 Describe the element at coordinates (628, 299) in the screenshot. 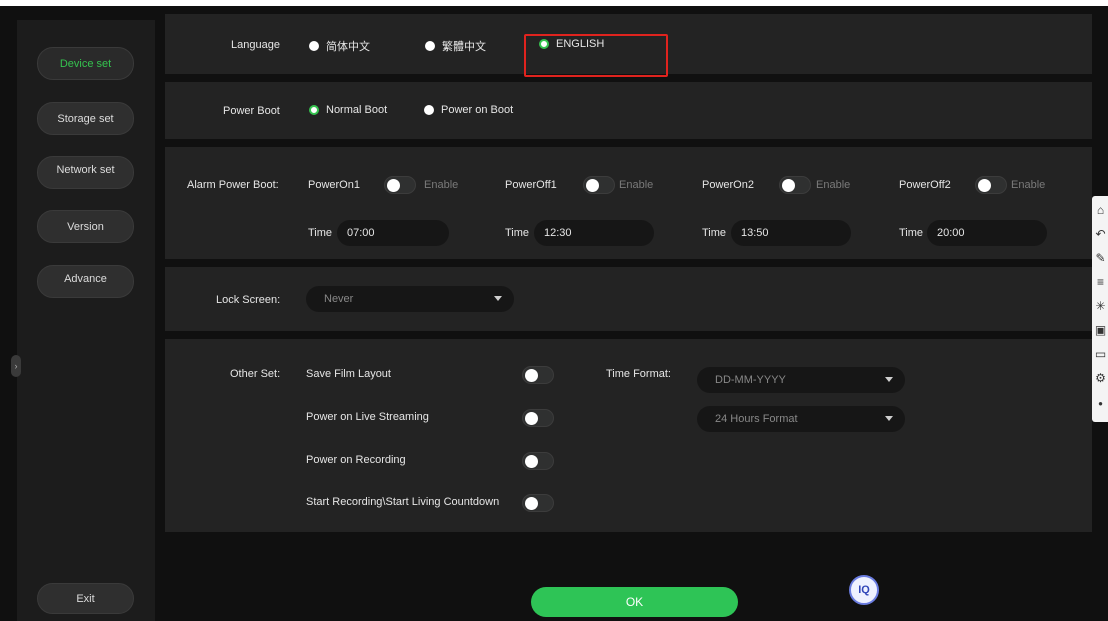

I see `lock-screen-panel: Lock Screen: Never` at that location.